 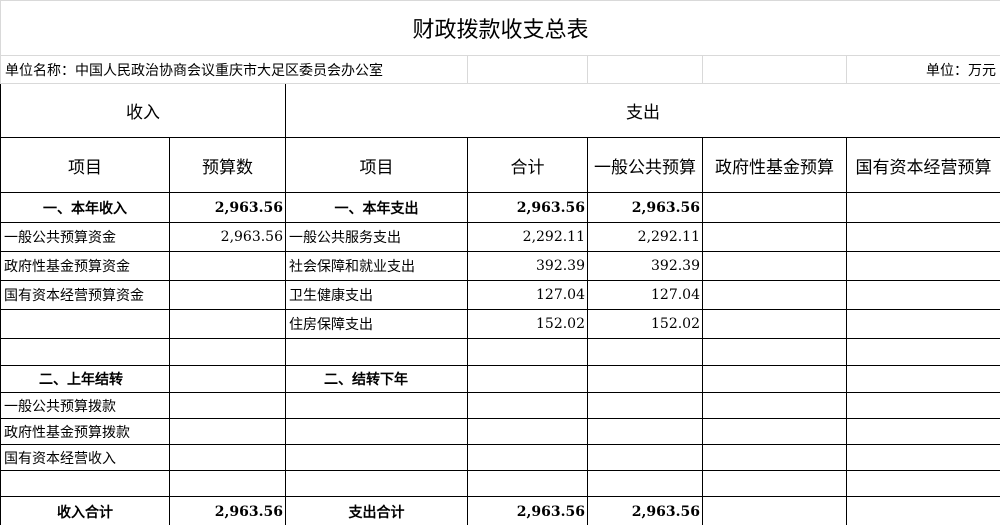 I want to click on expense-label-cell: 一般公共服务支出, so click(x=376, y=237).